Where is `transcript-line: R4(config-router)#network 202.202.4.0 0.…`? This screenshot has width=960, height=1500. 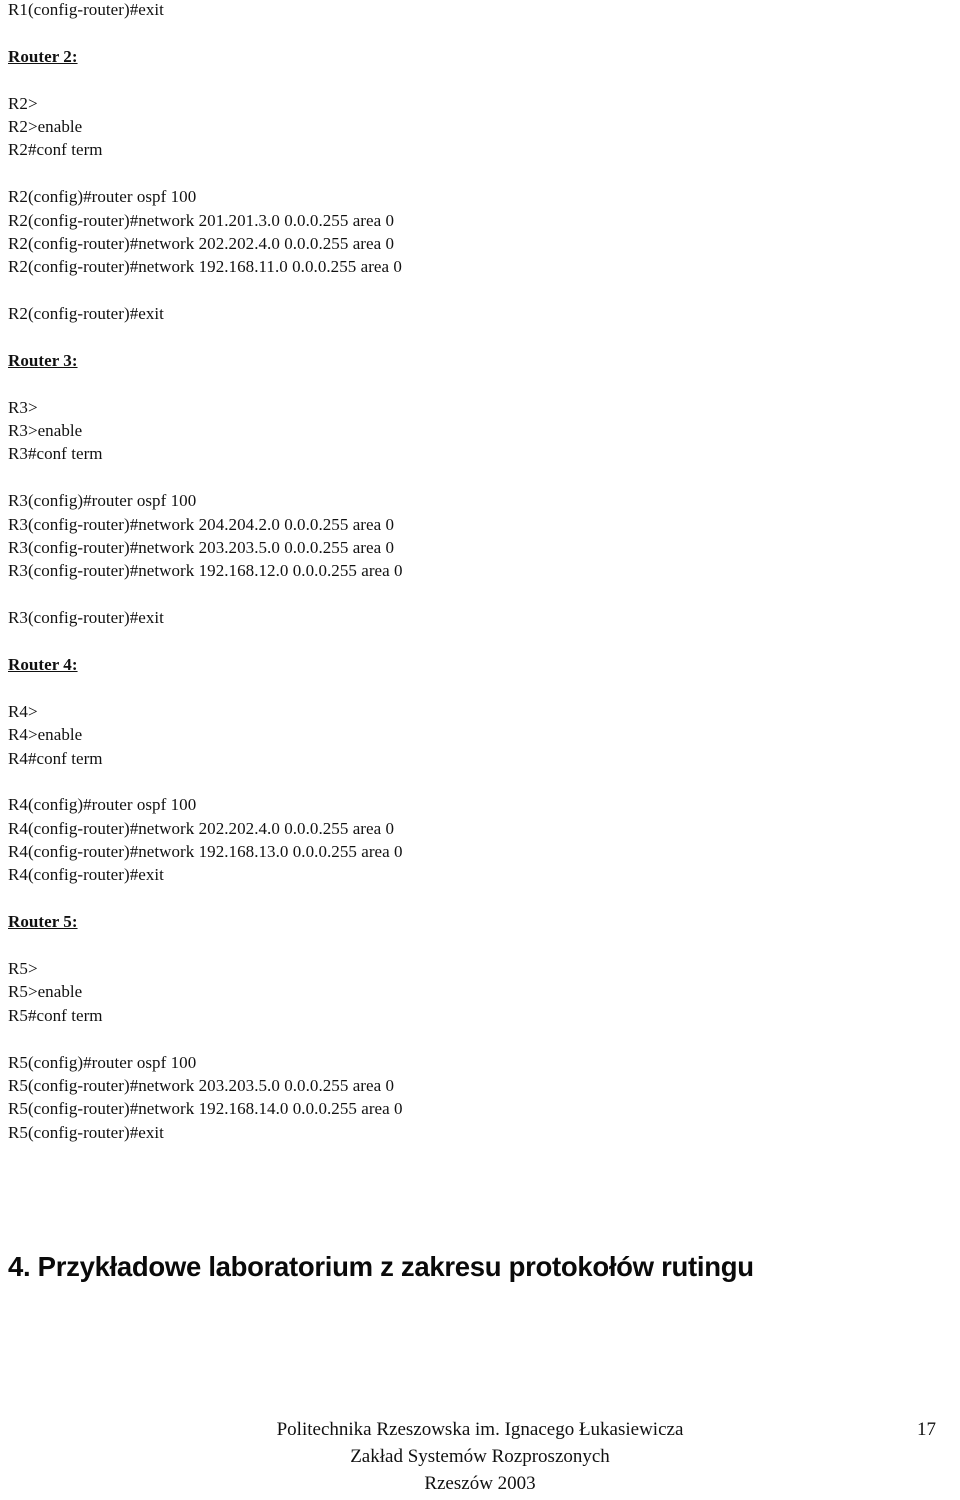 transcript-line: R4(config-router)#network 202.202.4.0 0.… is located at coordinates (201, 828).